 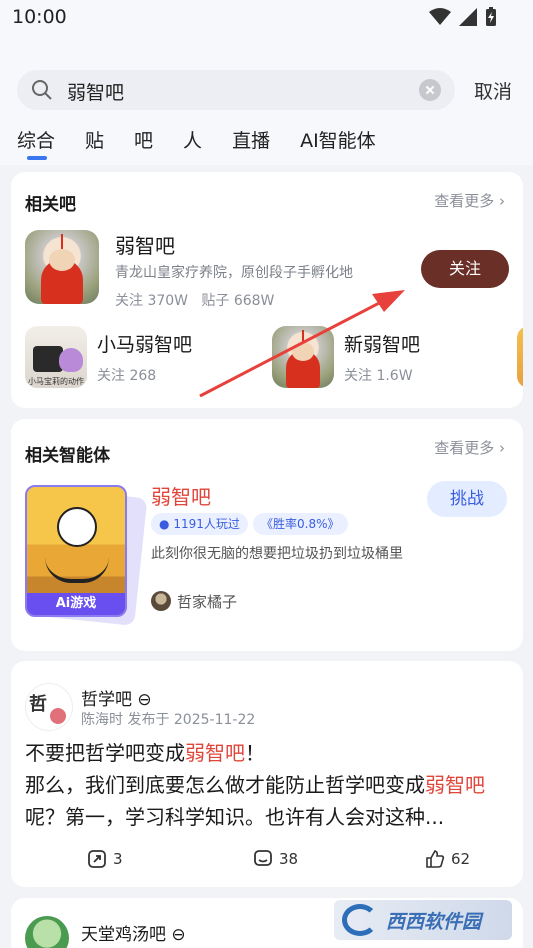 What do you see at coordinates (435, 859) in the screenshot?
I see `thumbs-up-icon` at bounding box center [435, 859].